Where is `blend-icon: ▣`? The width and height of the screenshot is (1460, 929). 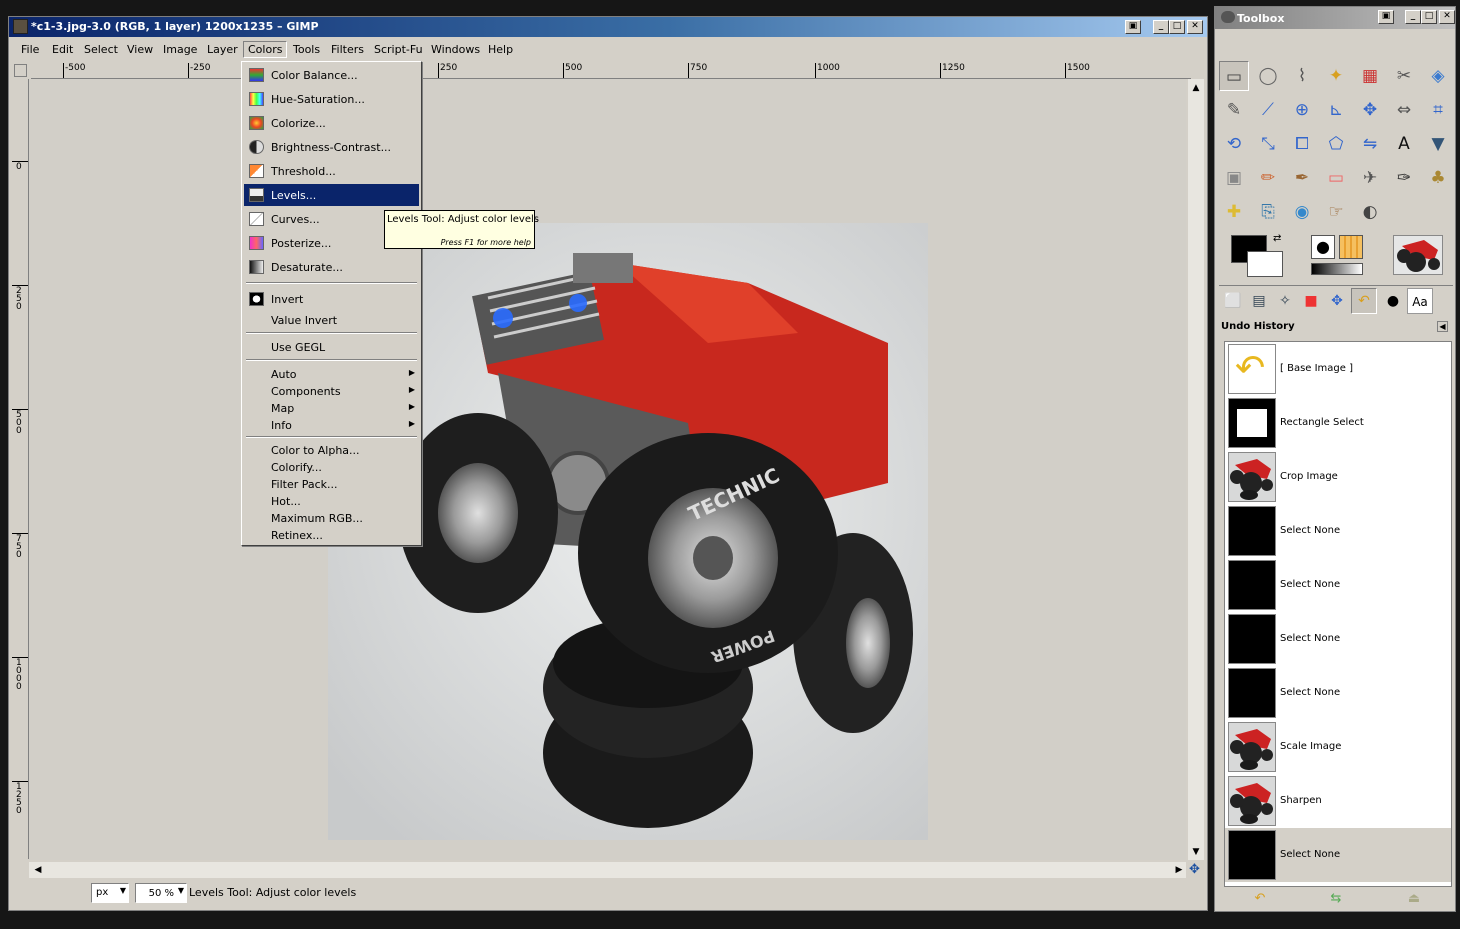
blend-icon: ▣ is located at coordinates (1234, 178).